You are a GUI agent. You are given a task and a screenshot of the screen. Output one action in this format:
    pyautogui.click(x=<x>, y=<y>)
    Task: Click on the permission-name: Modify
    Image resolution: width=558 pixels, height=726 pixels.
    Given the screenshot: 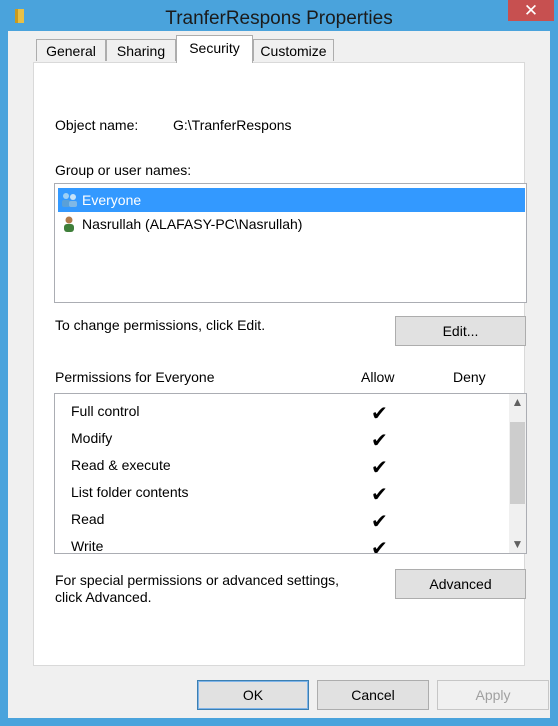 What is the action you would take?
    pyautogui.click(x=92, y=438)
    